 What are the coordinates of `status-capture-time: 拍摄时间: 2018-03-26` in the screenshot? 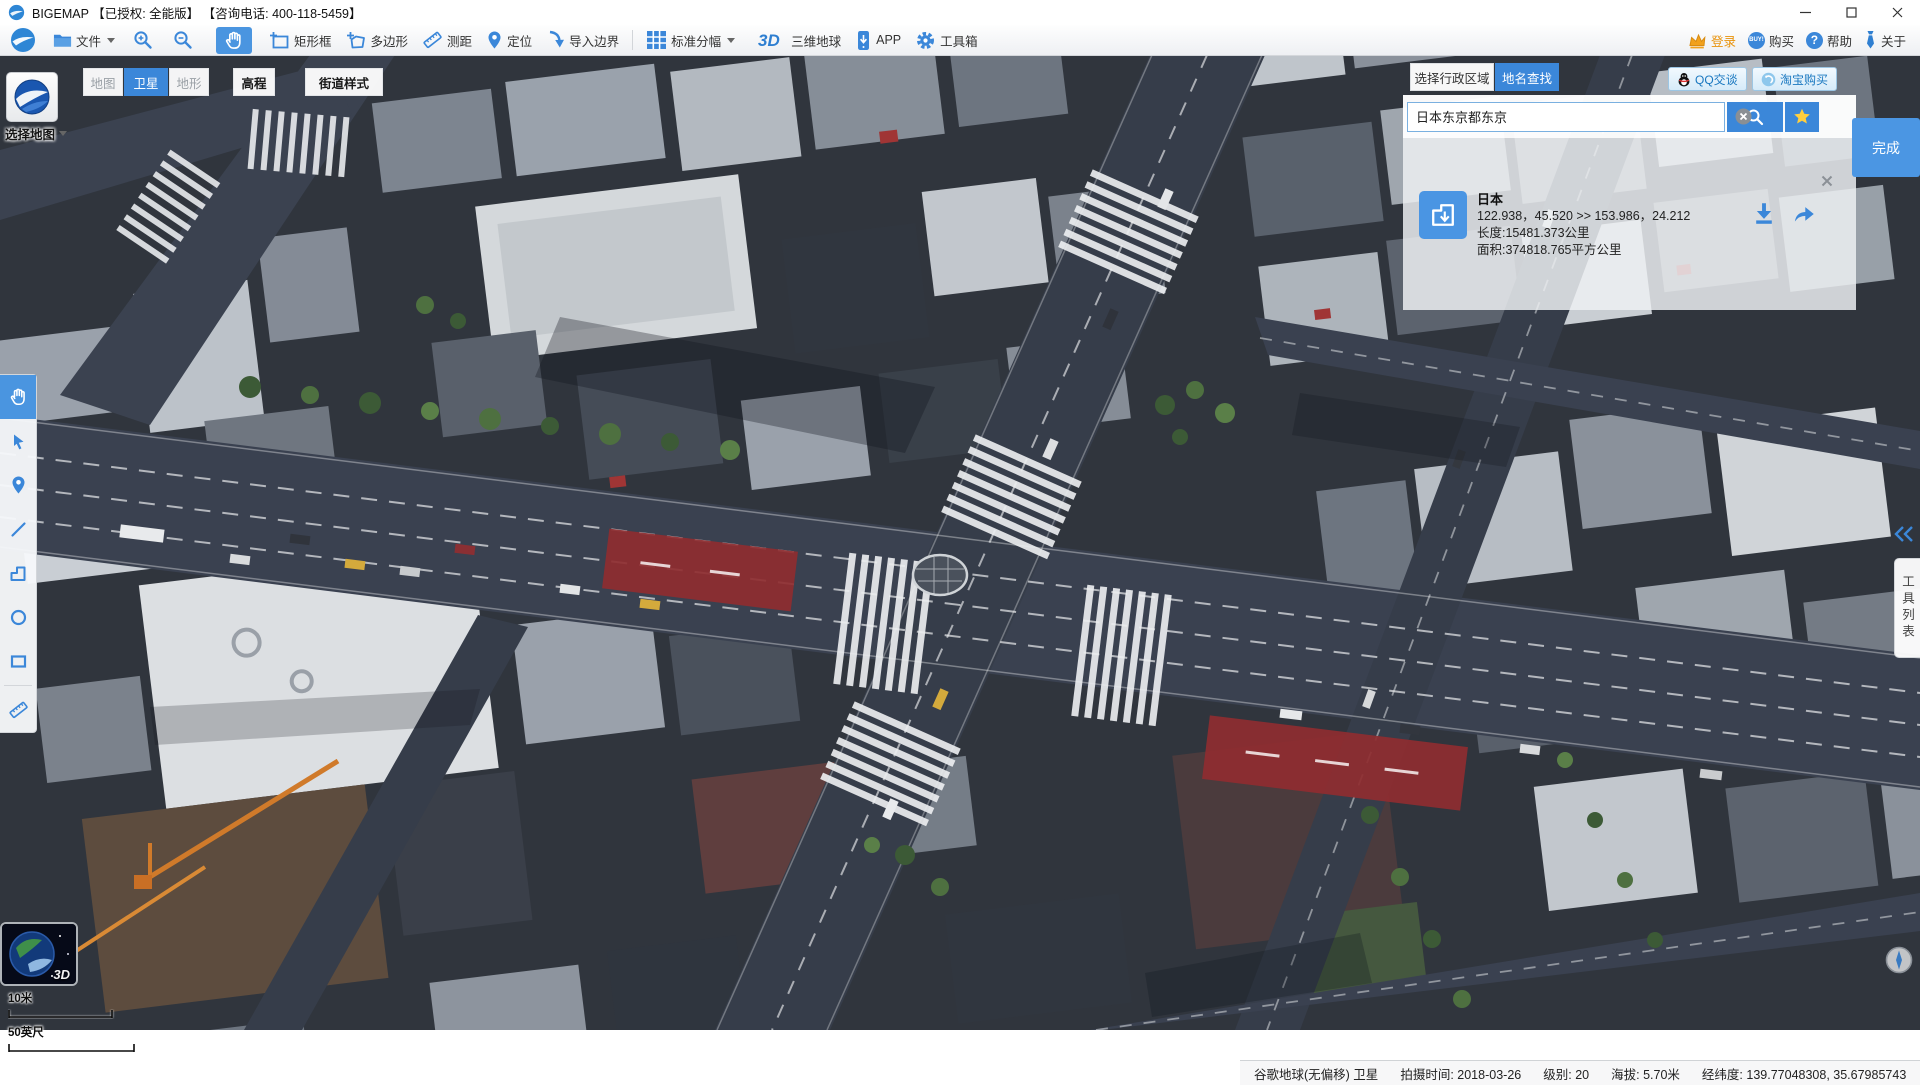 It's located at (1461, 1074).